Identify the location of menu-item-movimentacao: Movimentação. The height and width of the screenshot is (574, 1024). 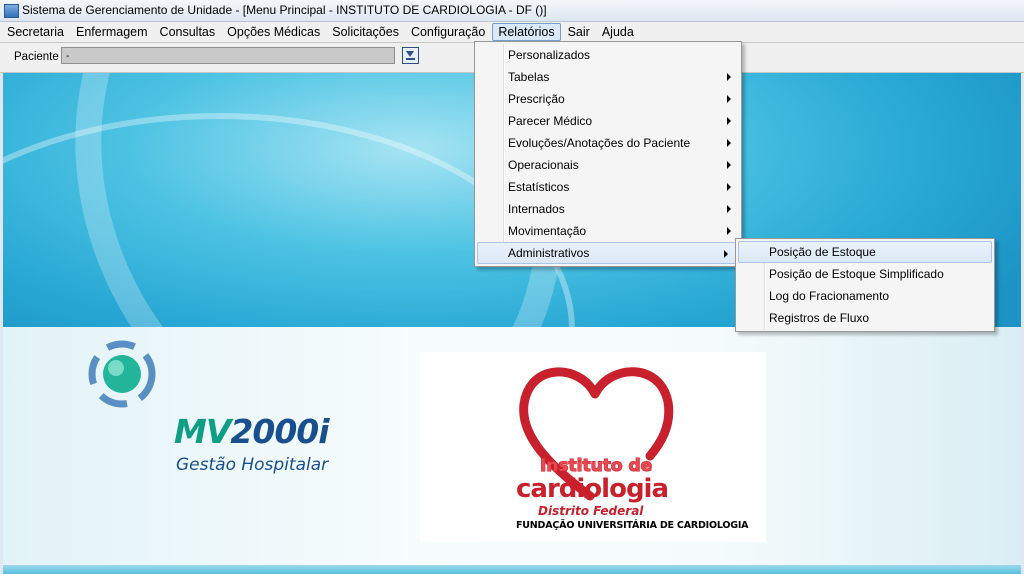
(608, 231).